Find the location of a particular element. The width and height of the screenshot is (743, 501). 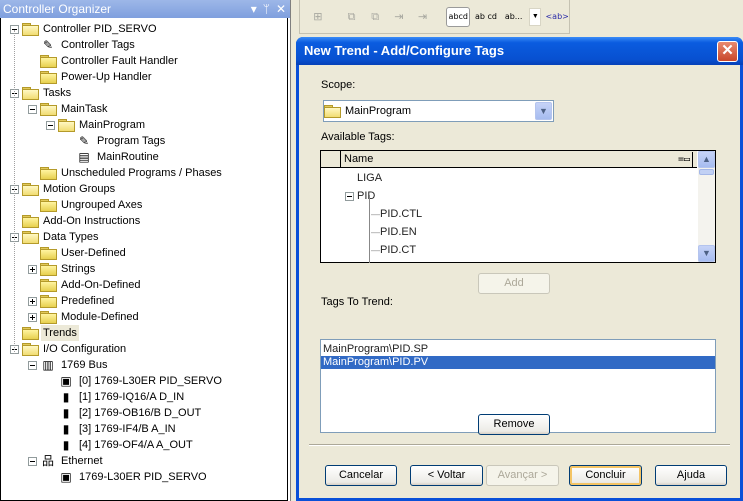

scope-dropdown: MainProgram ▼ is located at coordinates (438, 111).